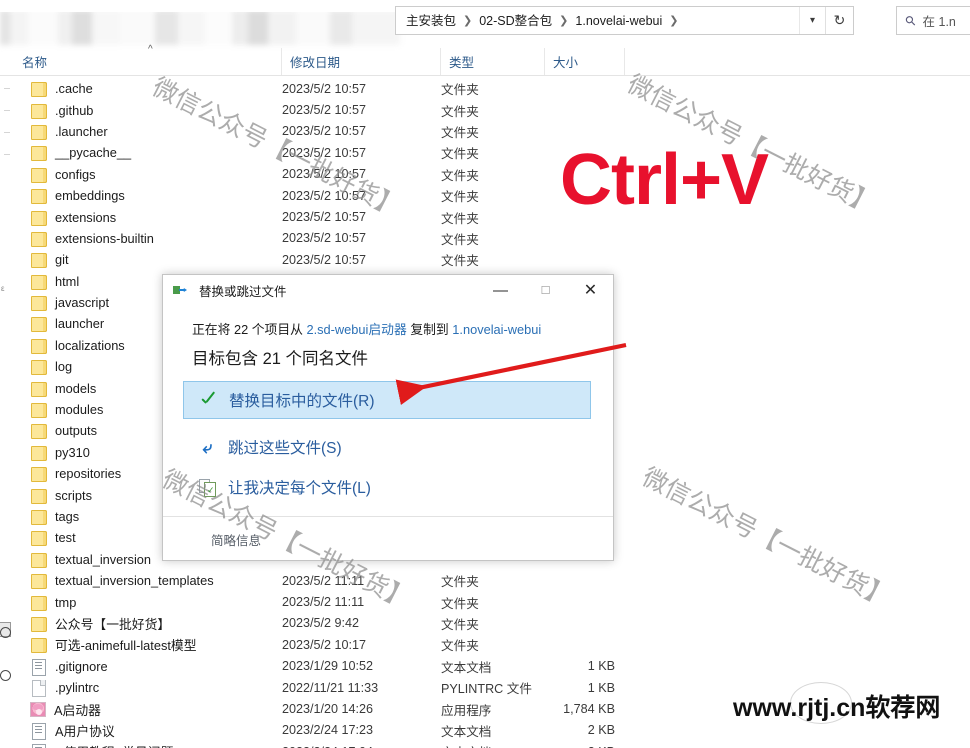 This screenshot has width=970, height=748. Describe the element at coordinates (315, 63) in the screenshot. I see `column-header-label: 修改日期` at that location.